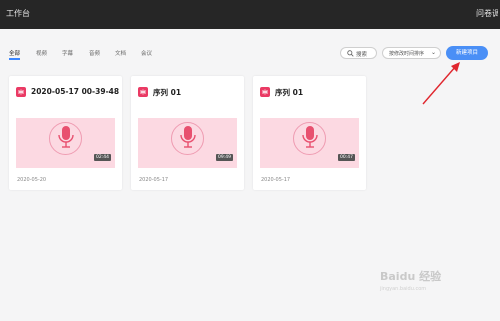 The image size is (500, 321). I want to click on new-project-button: 新建项目, so click(467, 53).